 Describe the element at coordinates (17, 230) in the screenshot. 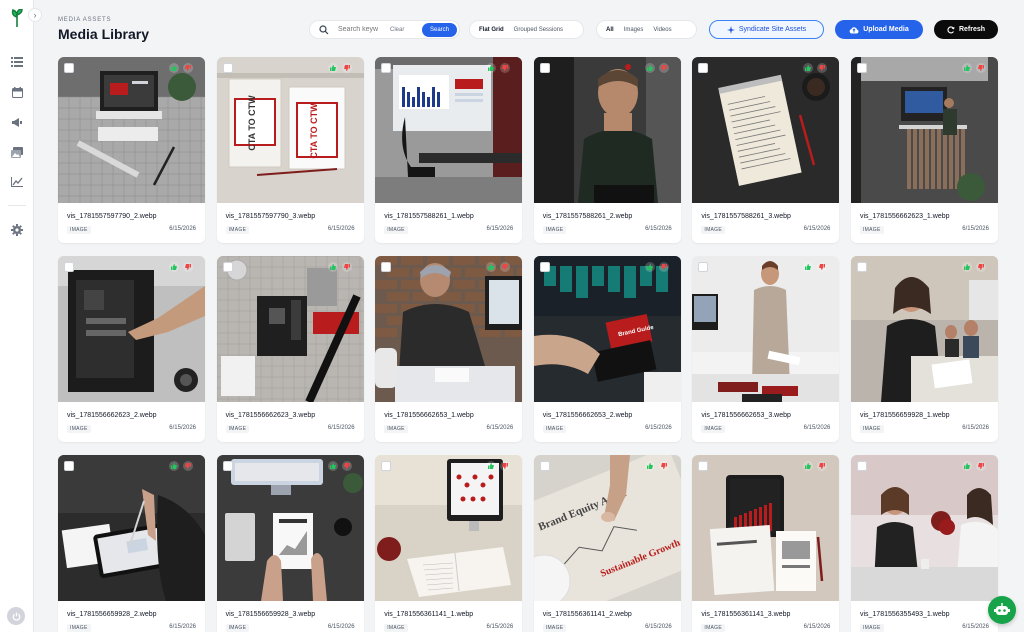

I see `sidebar-item-settings` at that location.